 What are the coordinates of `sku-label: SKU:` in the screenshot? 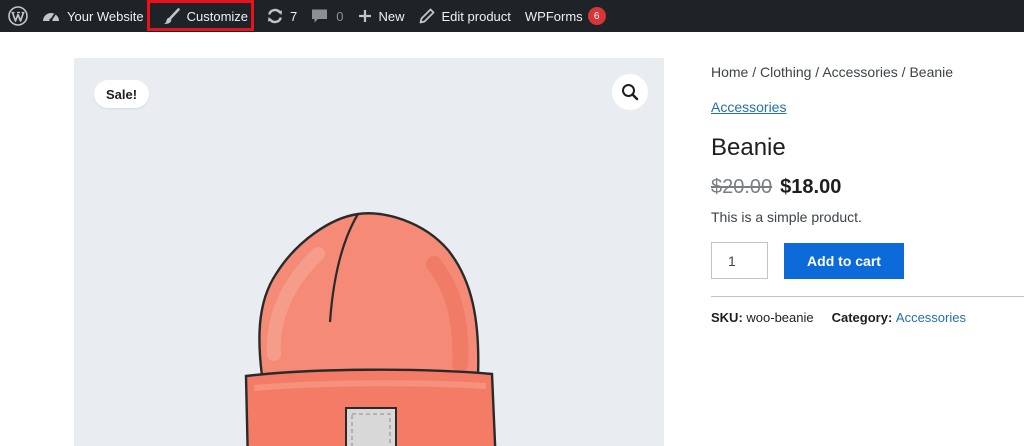 It's located at (729, 317).